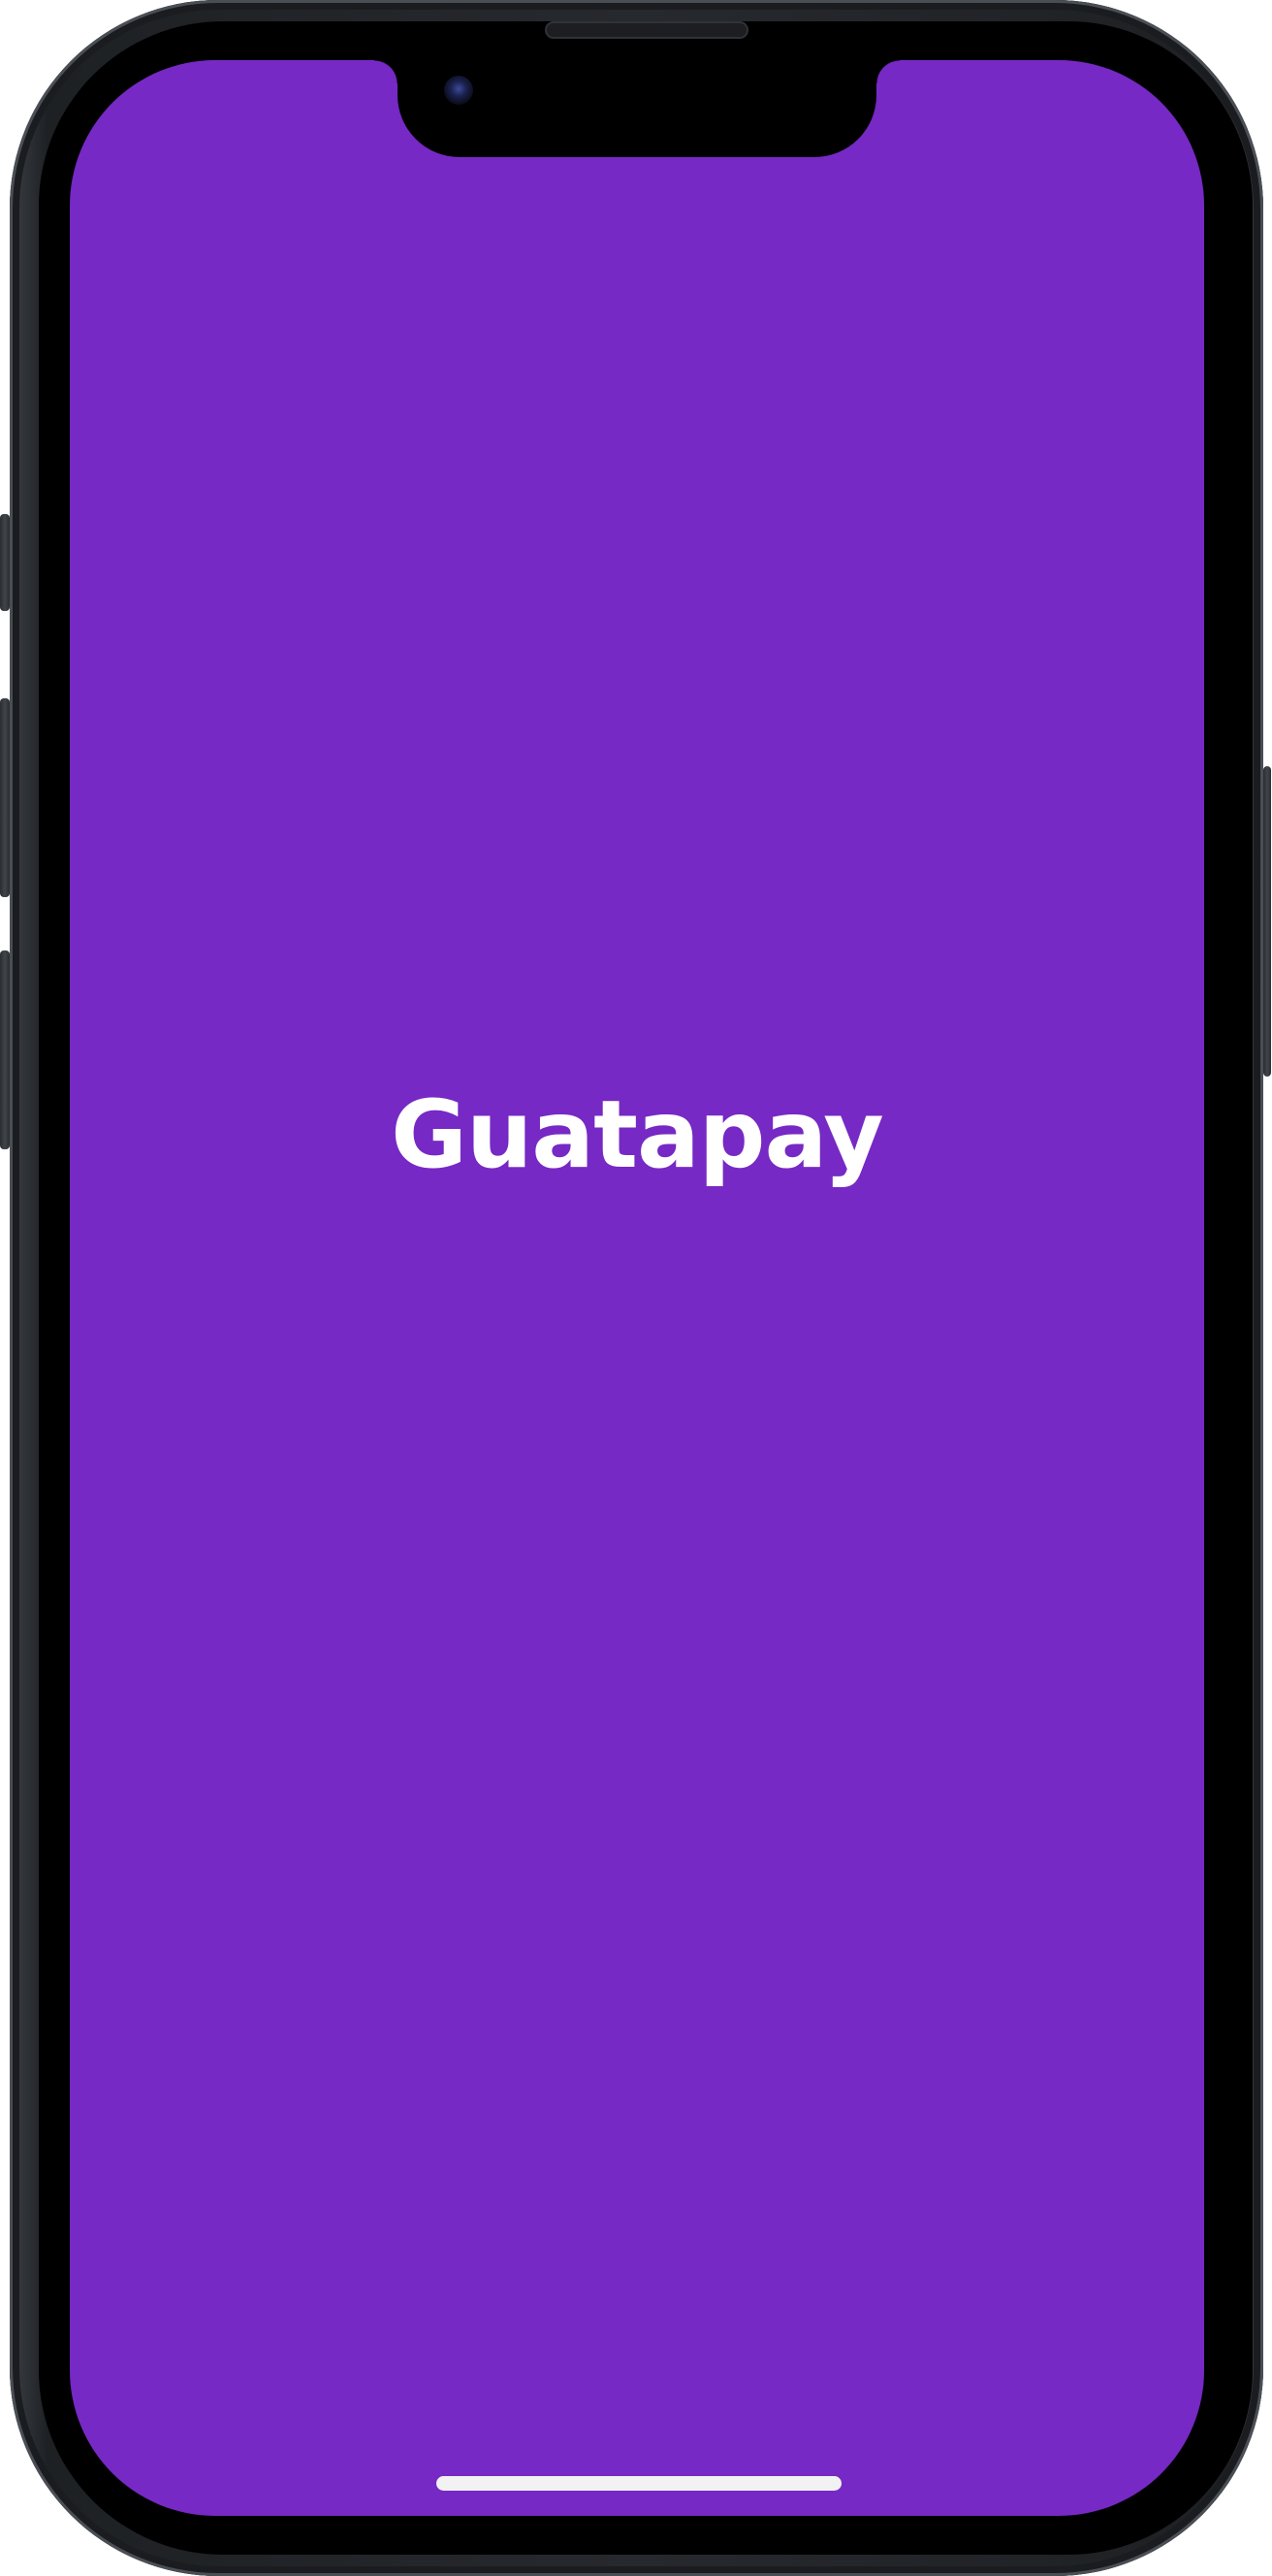  Describe the element at coordinates (646, 30) in the screenshot. I see `speaker-grille-icon` at that location.